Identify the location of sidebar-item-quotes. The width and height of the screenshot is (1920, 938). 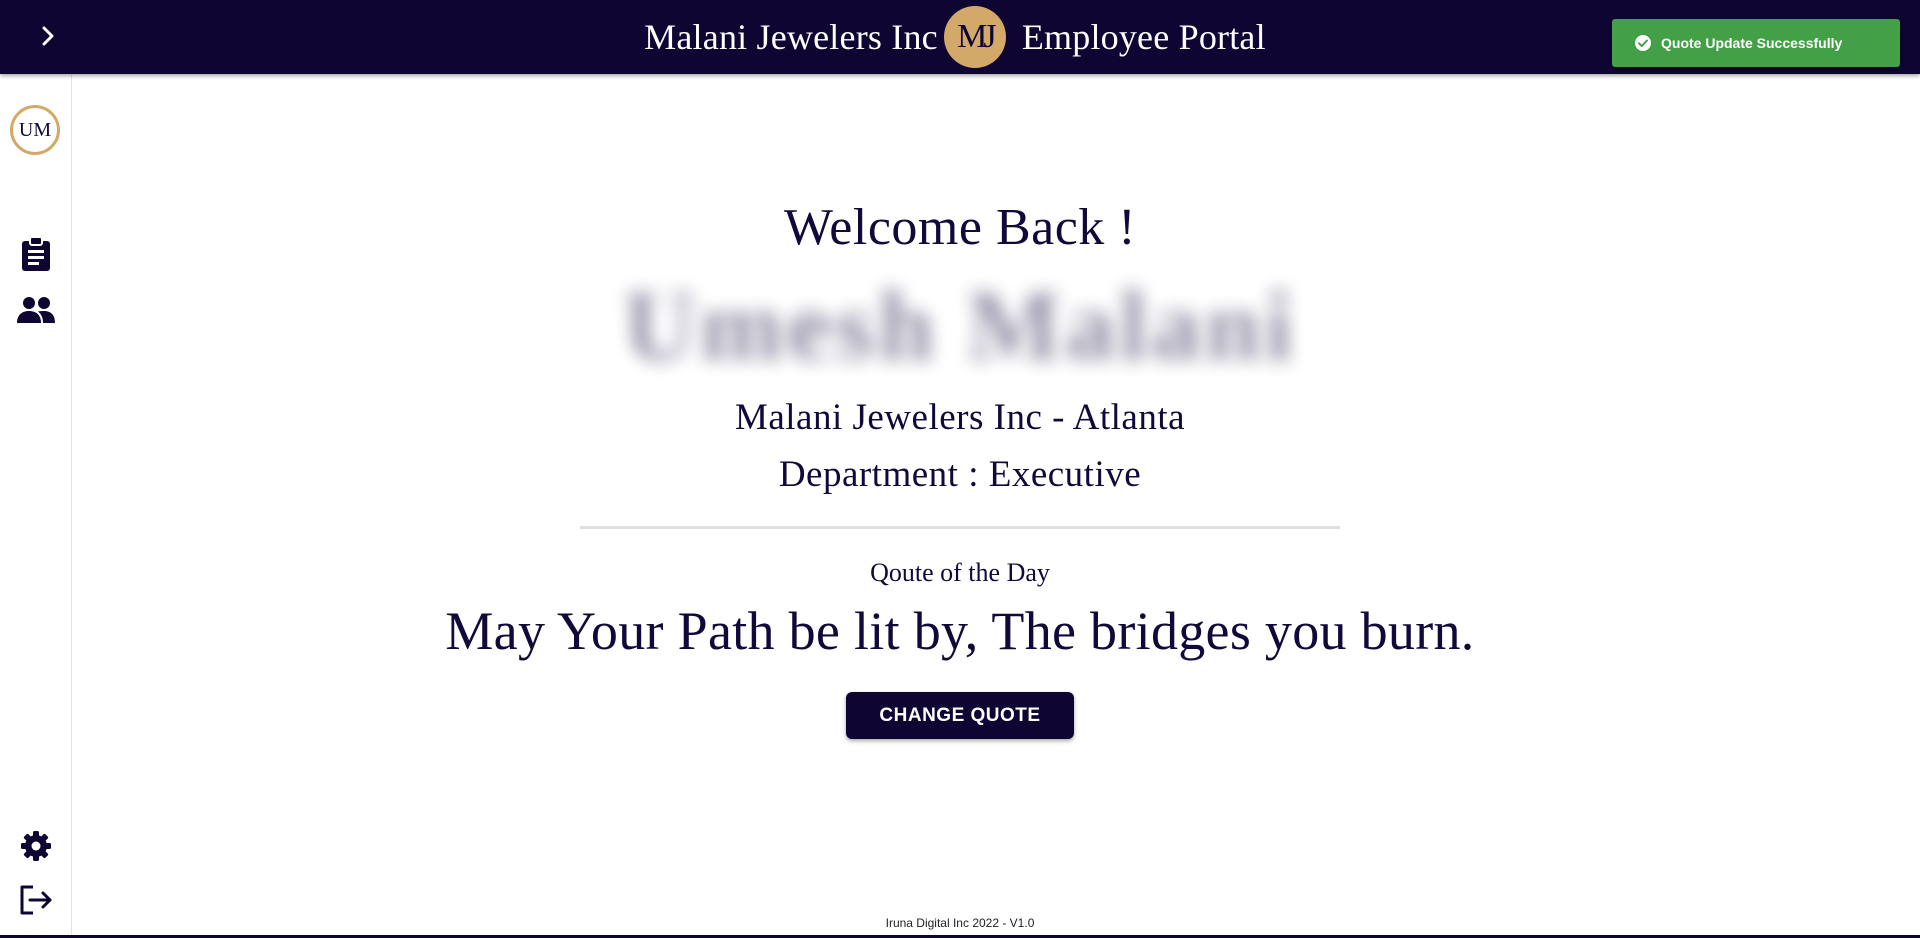
(36, 254).